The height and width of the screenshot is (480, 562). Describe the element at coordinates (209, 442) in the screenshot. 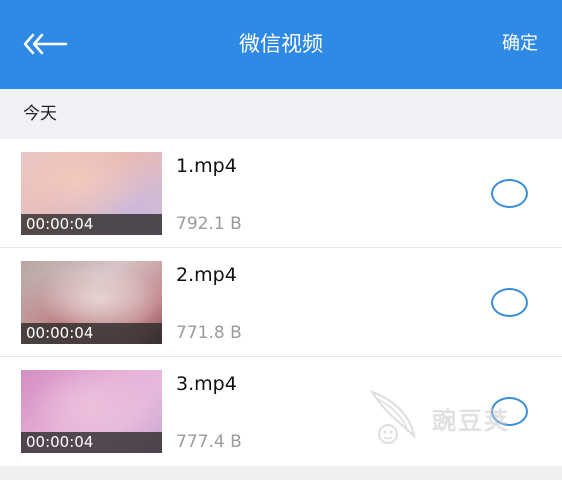

I see `file-size: 777.4 B` at that location.